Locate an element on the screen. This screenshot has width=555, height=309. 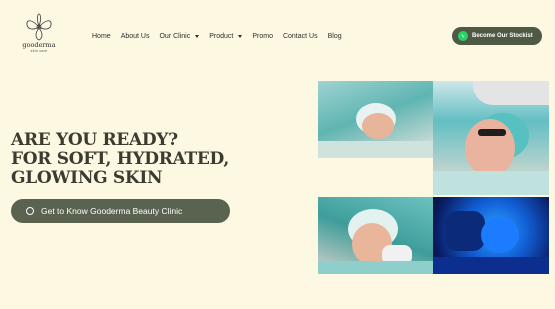
brand-tagline: skin care is located at coordinates (39, 51).